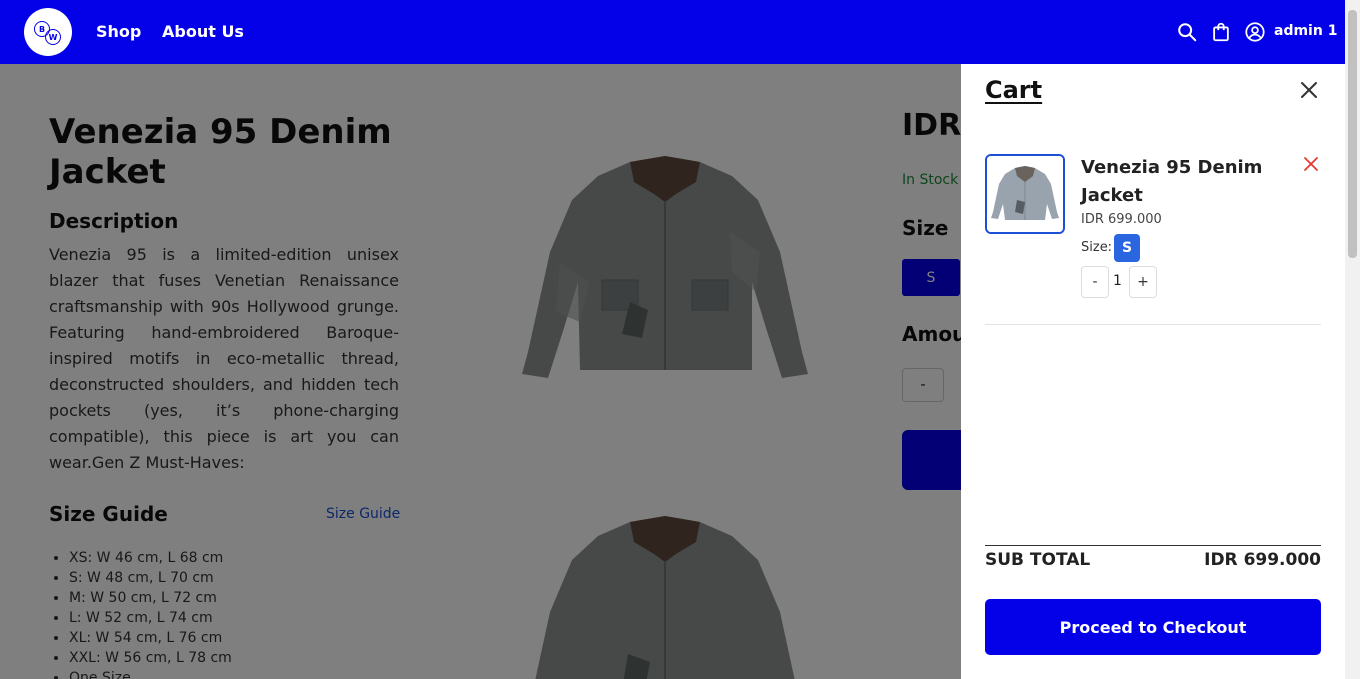 This screenshot has width=1360, height=679. What do you see at coordinates (1117, 281) in the screenshot?
I see `qty-value: 1` at bounding box center [1117, 281].